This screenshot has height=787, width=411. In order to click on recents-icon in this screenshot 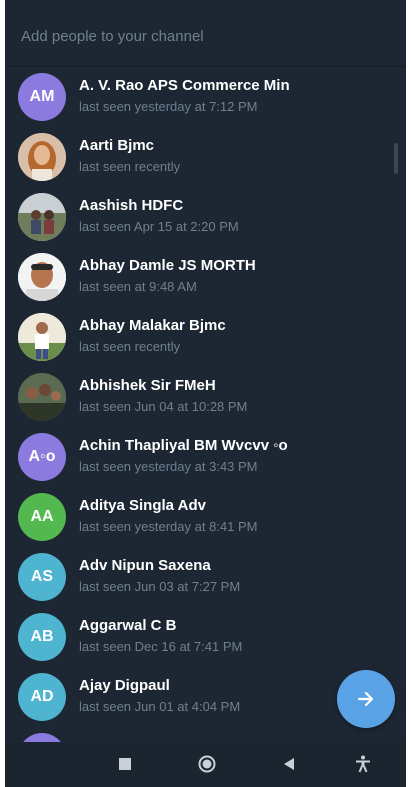, I will do `click(125, 764)`.